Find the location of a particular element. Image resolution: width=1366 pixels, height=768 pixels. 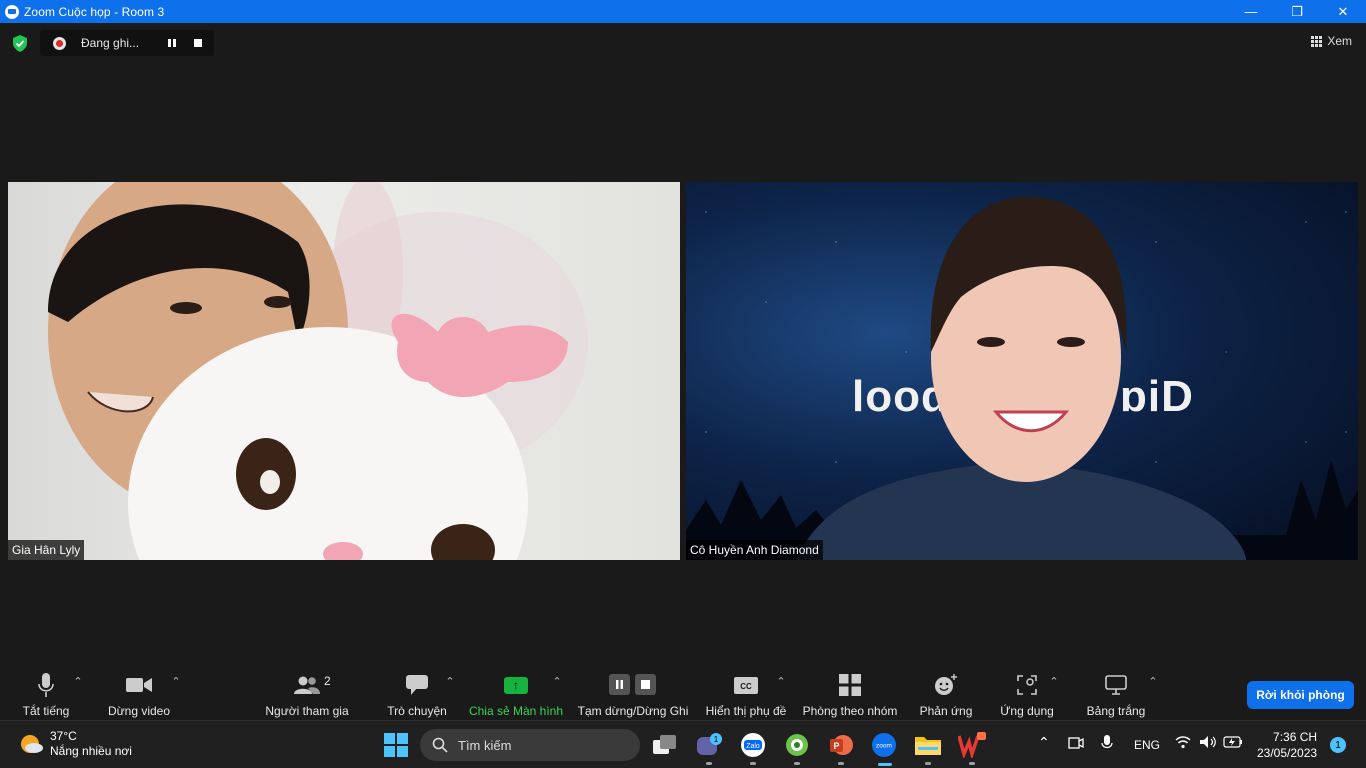

share-options-caret-icon: ⌃ is located at coordinates (557, 682).